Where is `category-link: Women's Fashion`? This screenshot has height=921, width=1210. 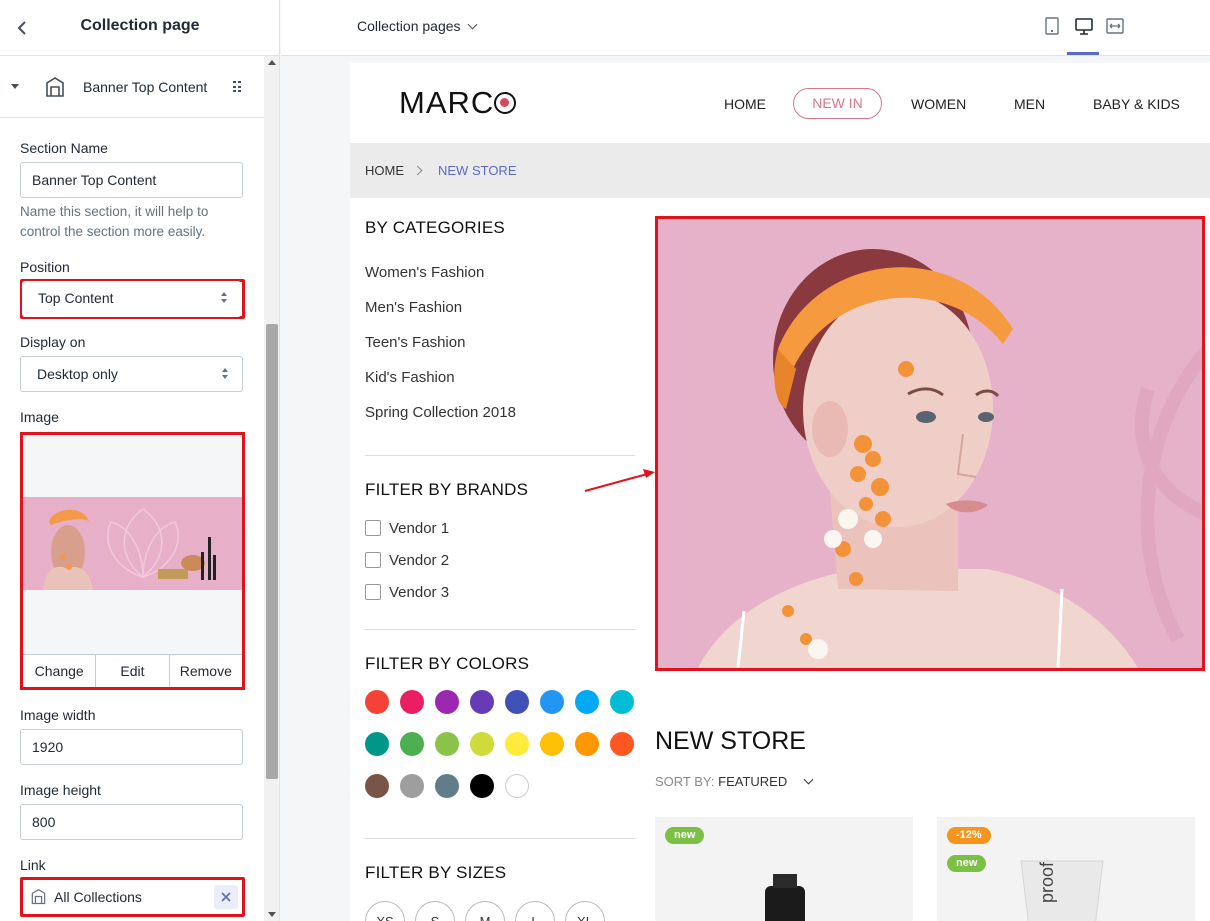 category-link: Women's Fashion is located at coordinates (424, 272).